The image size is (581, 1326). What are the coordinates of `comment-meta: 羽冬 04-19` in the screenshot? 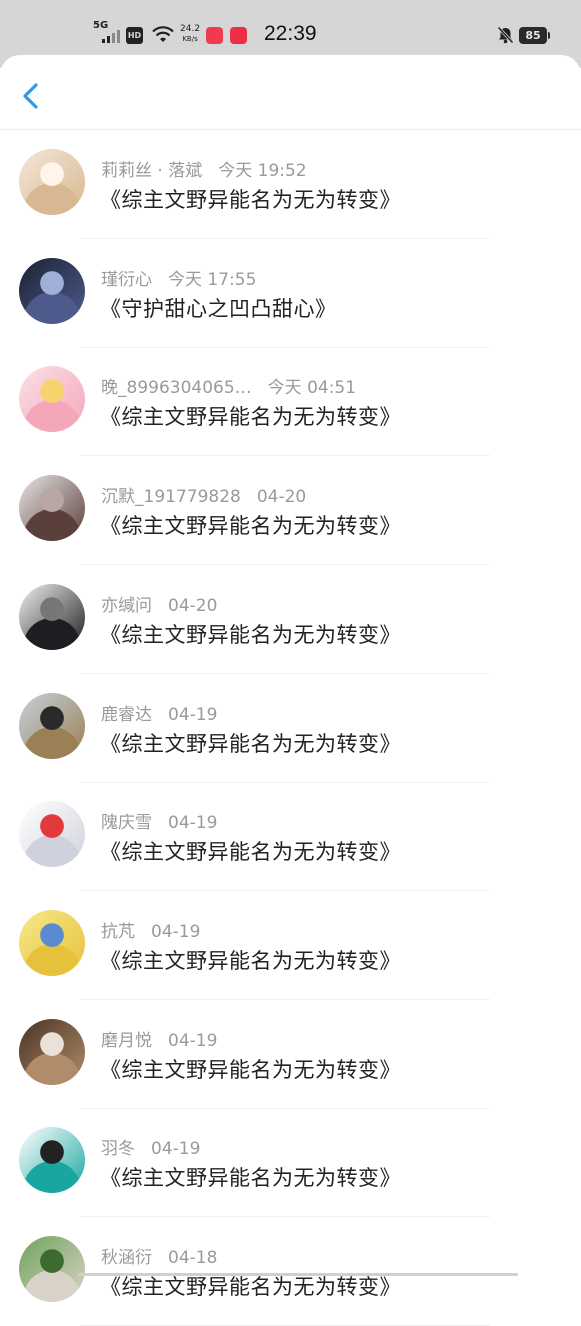 It's located at (150, 1146).